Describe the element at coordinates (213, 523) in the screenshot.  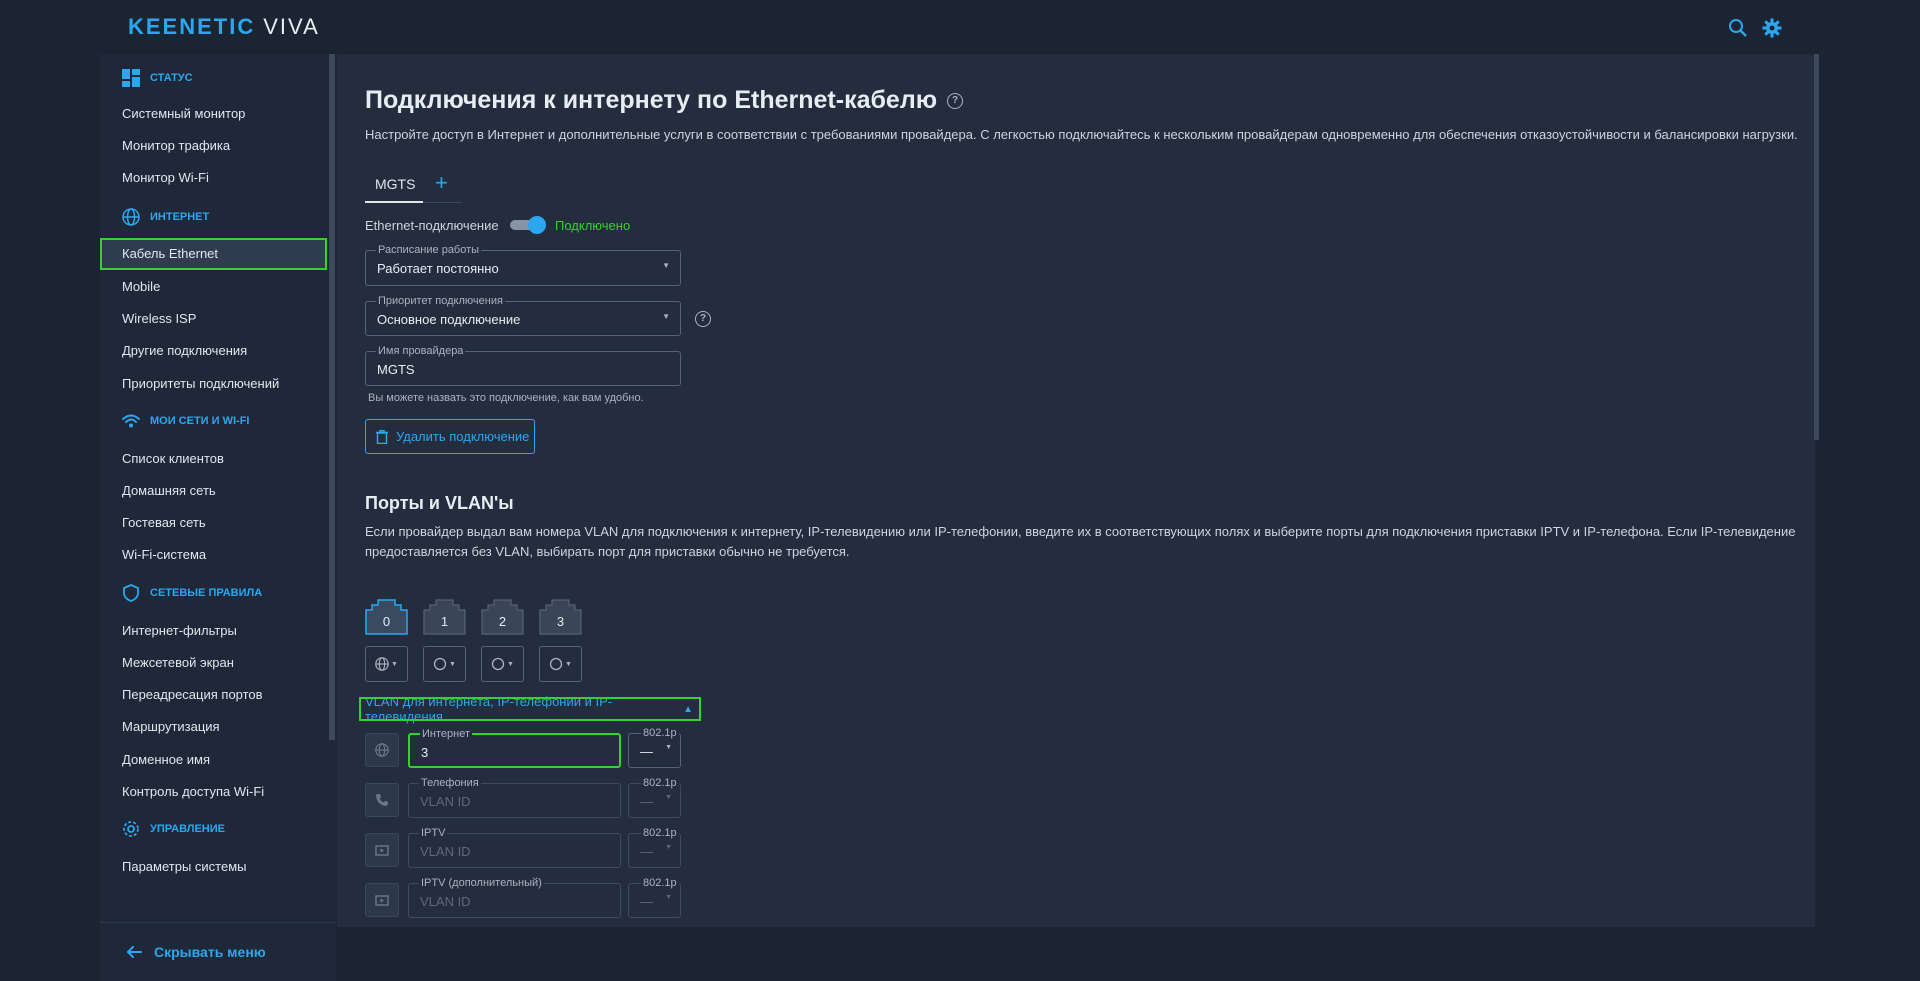
I see `sidebar-item-guest-network: Гостевая сеть` at that location.